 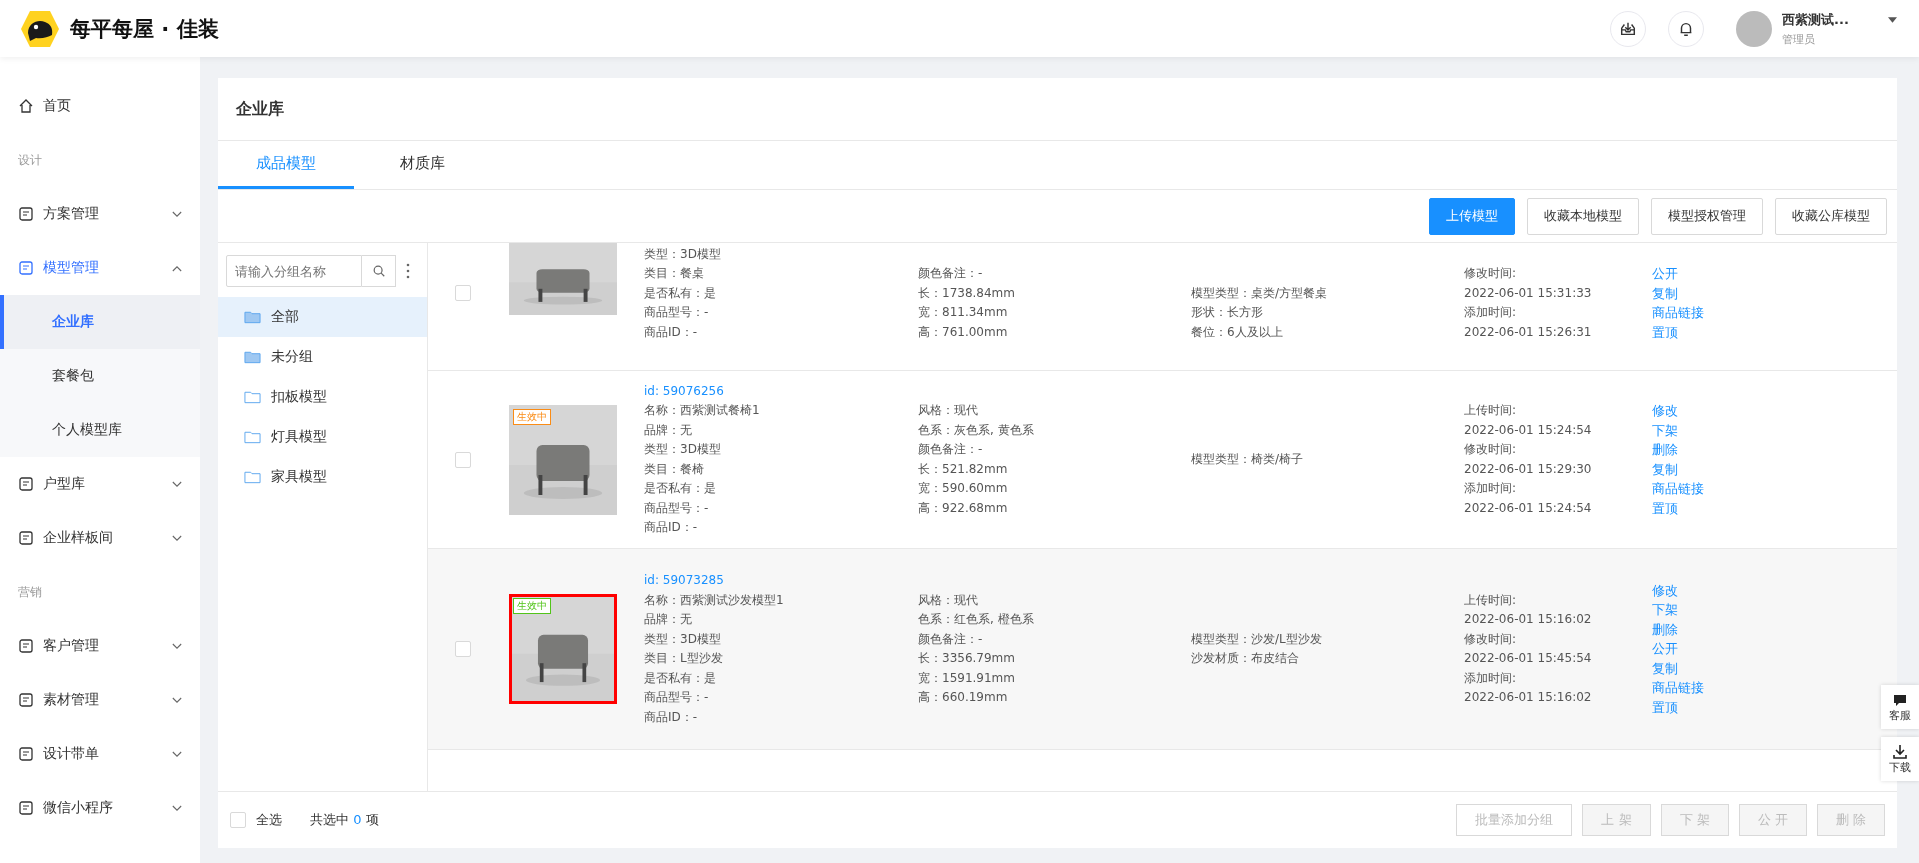 I want to click on inbox-download-icon, so click(x=1628, y=28).